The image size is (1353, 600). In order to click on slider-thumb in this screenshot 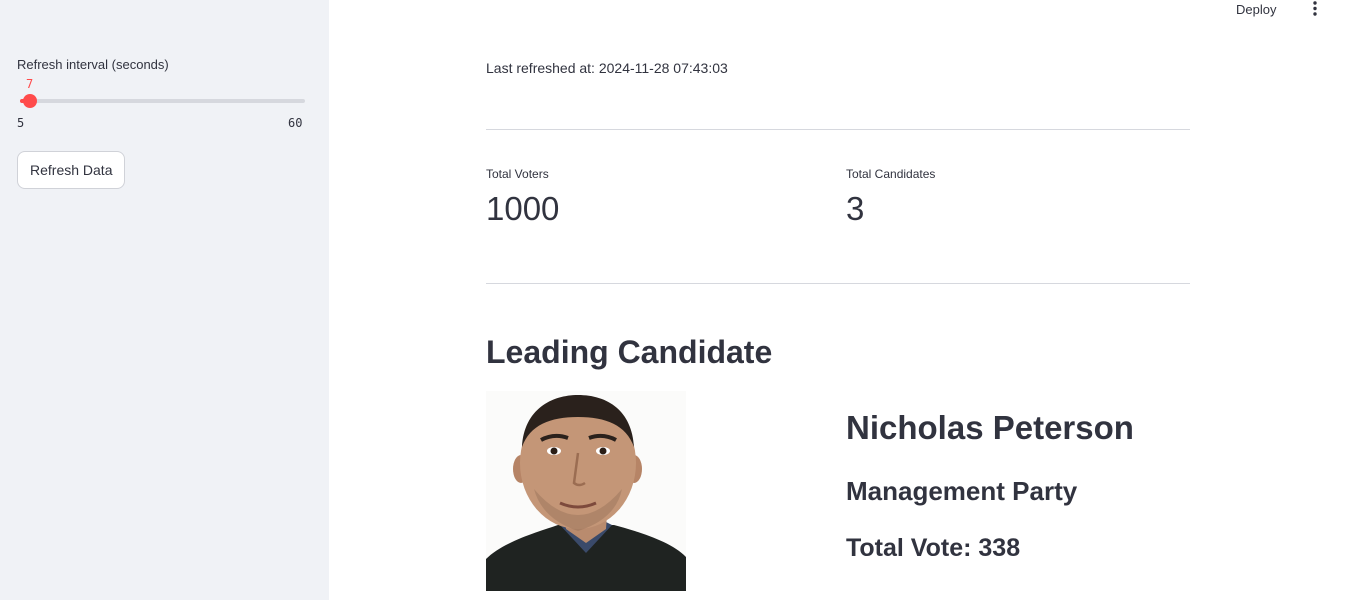, I will do `click(30, 101)`.